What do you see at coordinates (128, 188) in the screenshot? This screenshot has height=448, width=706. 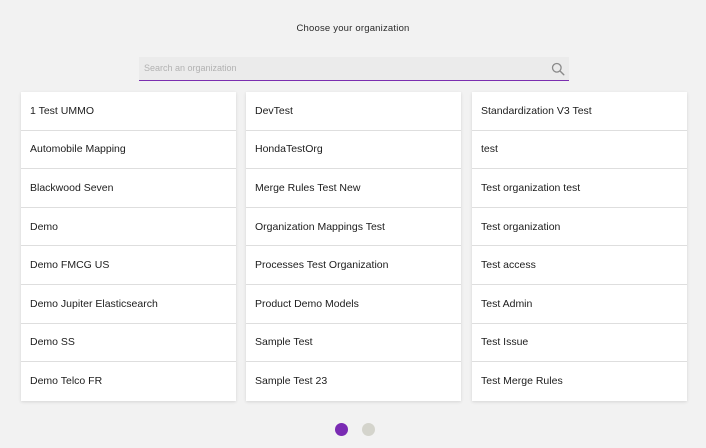 I see `organization-item: Blackwood Seven` at bounding box center [128, 188].